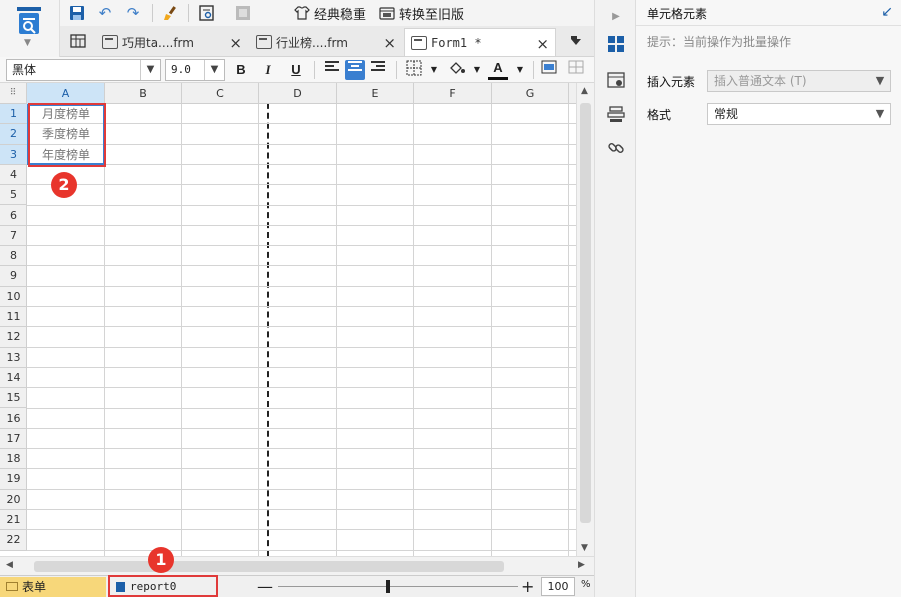  What do you see at coordinates (13, 317) in the screenshot?
I see `row-header-11: 11` at bounding box center [13, 317].